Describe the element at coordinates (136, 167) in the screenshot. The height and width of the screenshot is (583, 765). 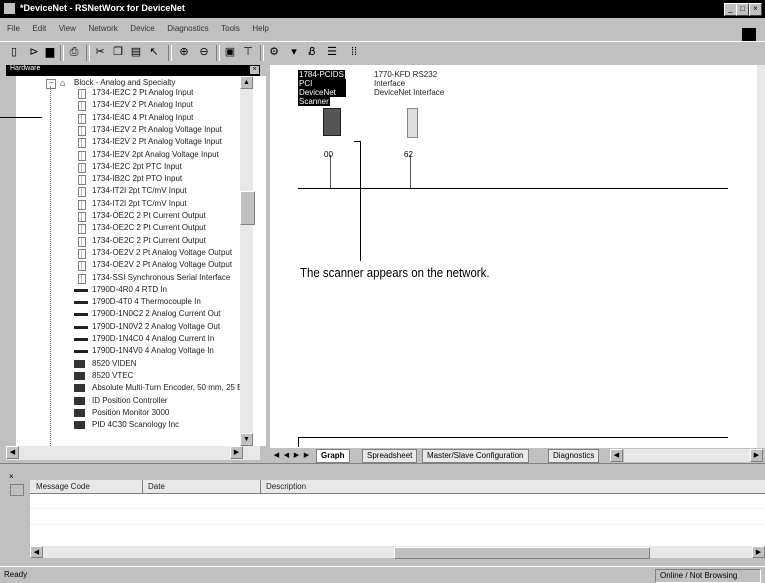
I see `tree-item: 1734-IE2C 2pt PTC Input` at that location.